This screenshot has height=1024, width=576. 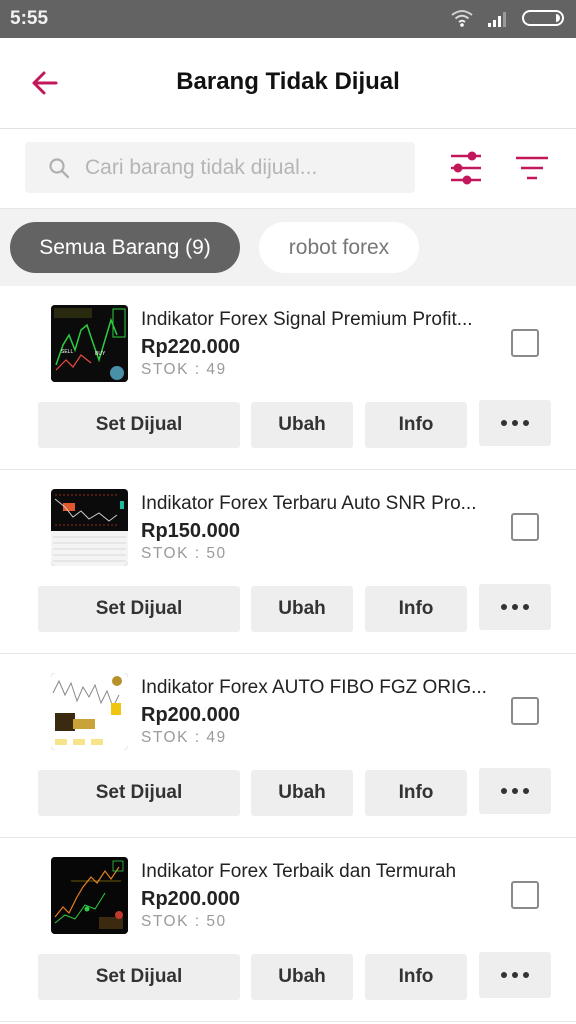 I want to click on chip-semua-barang: Semua Barang (9), so click(x=125, y=247).